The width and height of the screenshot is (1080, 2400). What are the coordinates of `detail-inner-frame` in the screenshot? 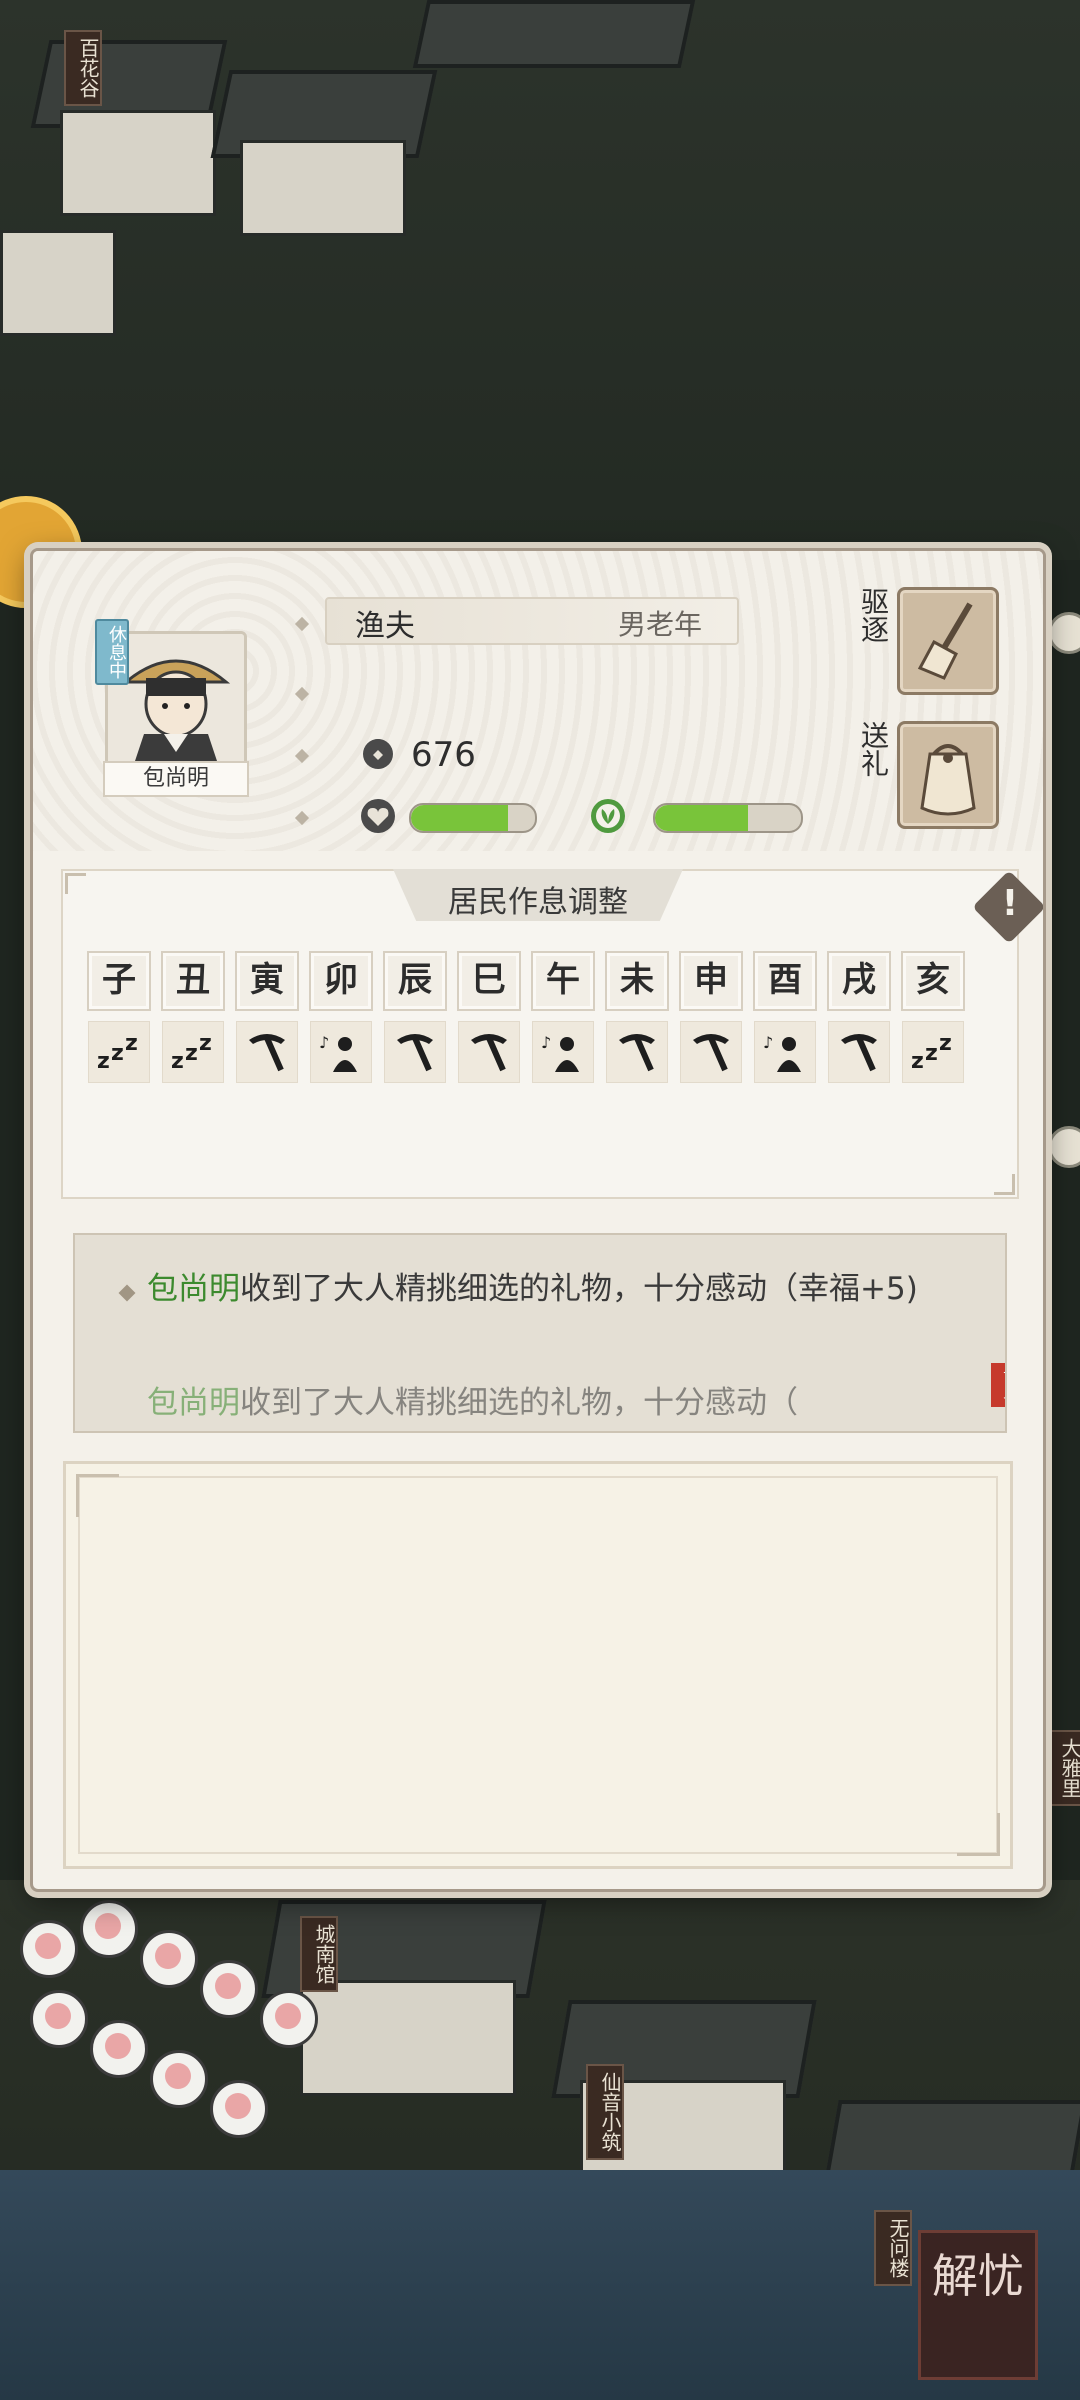 It's located at (538, 1665).